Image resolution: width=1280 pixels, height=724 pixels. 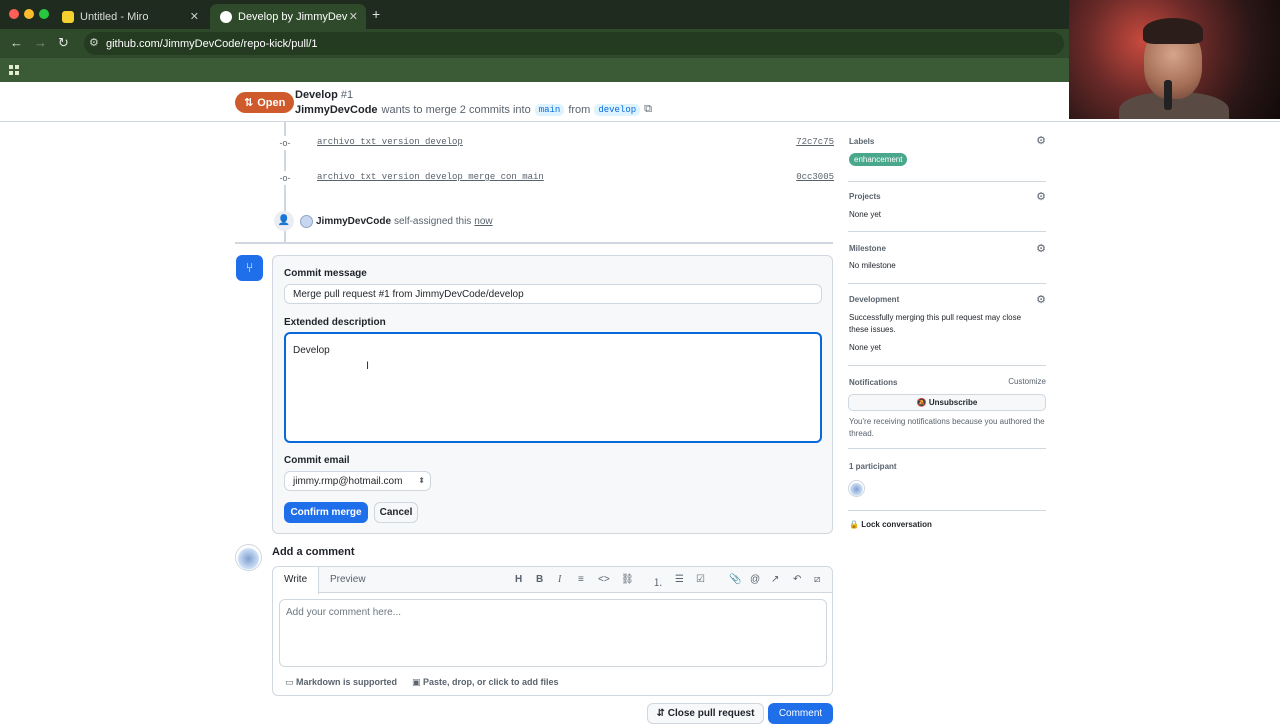 What do you see at coordinates (324, 95) in the screenshot?
I see `pr-title: Develop #1` at bounding box center [324, 95].